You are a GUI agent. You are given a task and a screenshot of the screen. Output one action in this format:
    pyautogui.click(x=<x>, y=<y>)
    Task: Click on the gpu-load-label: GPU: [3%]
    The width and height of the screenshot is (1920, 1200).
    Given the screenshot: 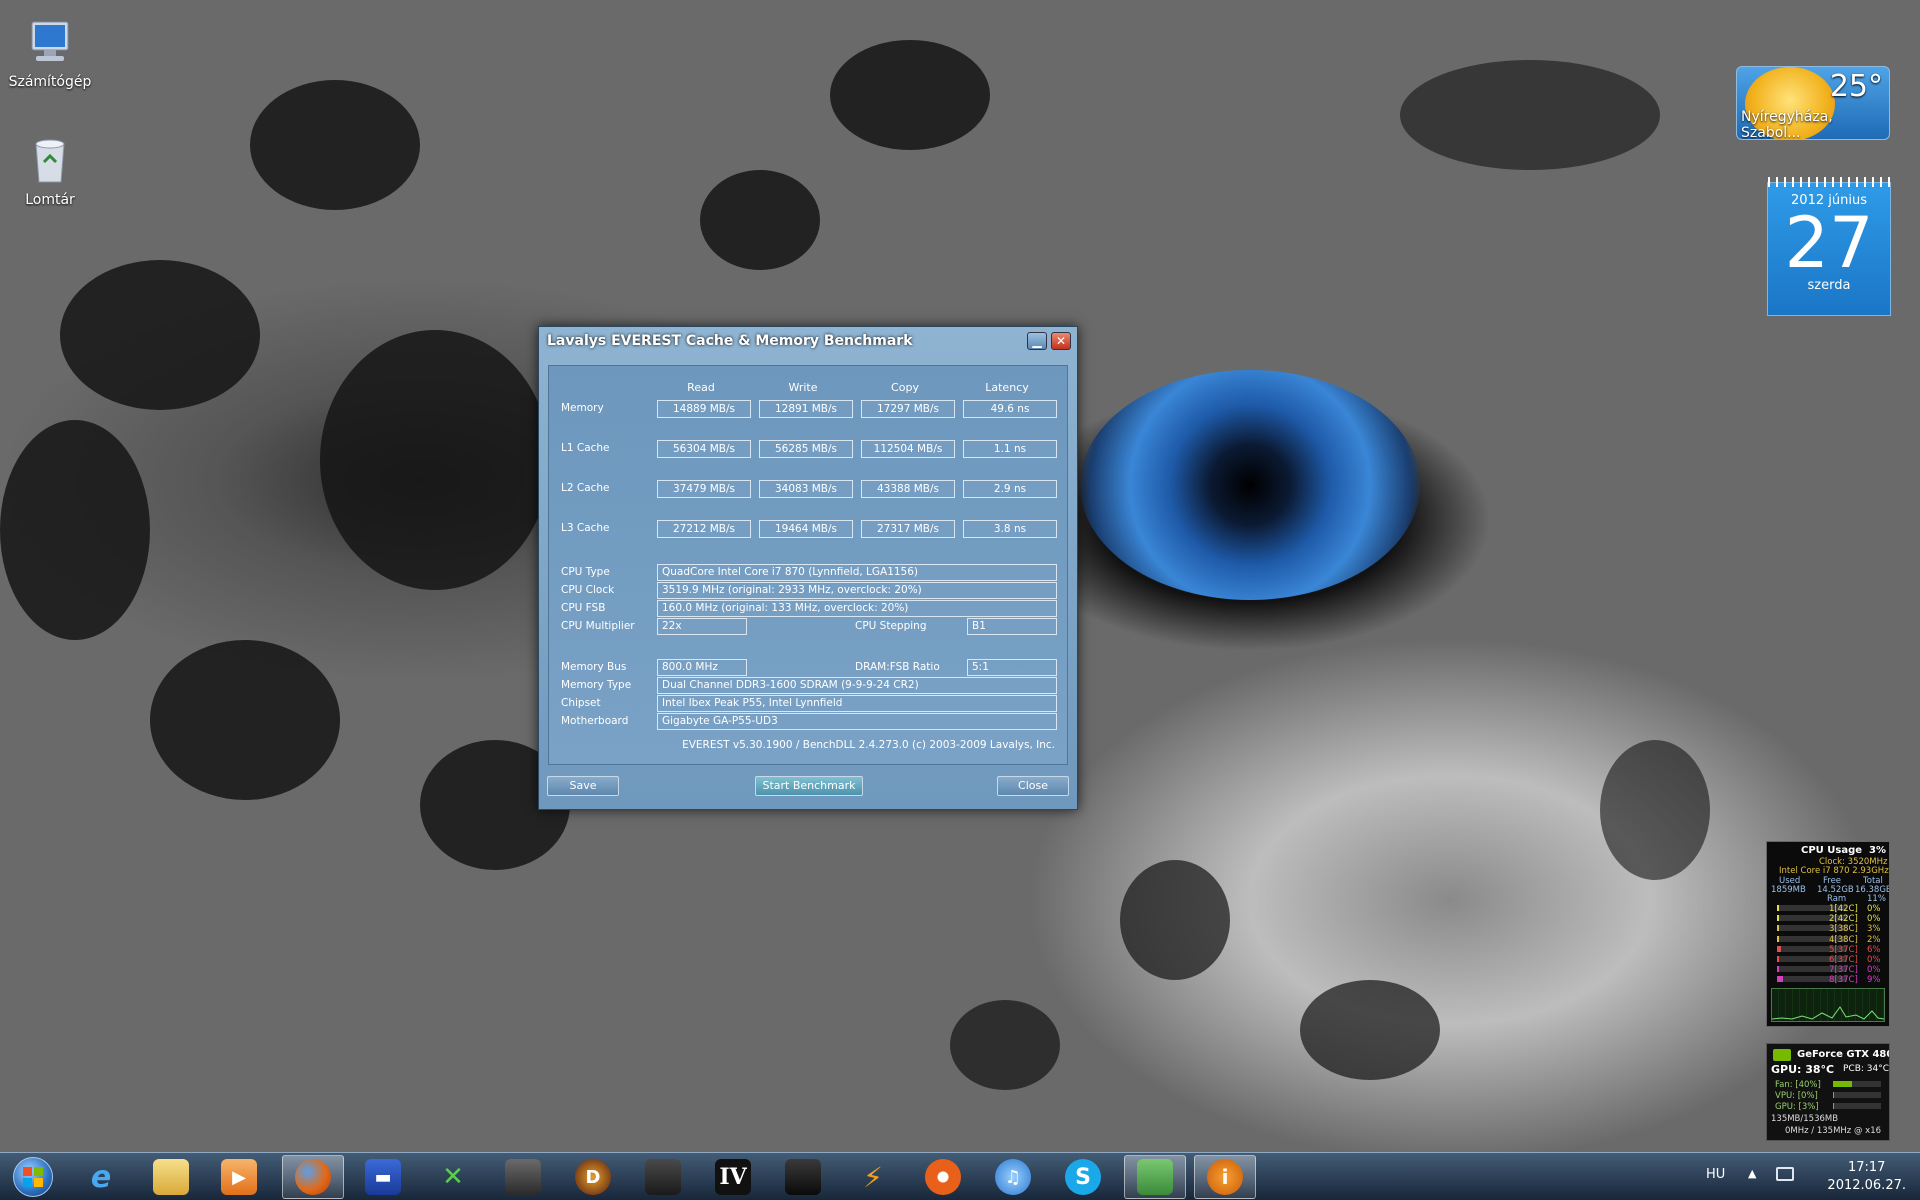 What is the action you would take?
    pyautogui.click(x=1797, y=1107)
    